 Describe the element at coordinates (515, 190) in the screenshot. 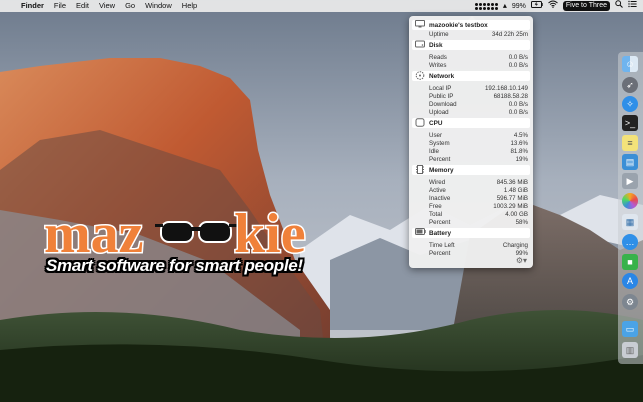

I see `memory-active-value: 1.48 GiB` at that location.